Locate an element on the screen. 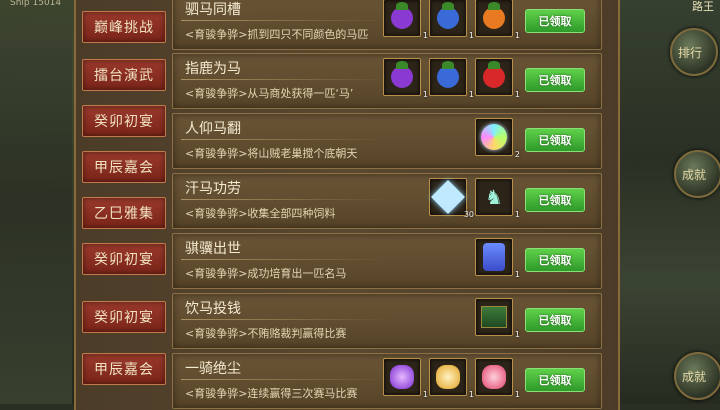 The image size is (720, 410). tab-label: 巅峰挑战 is located at coordinates (124, 28).